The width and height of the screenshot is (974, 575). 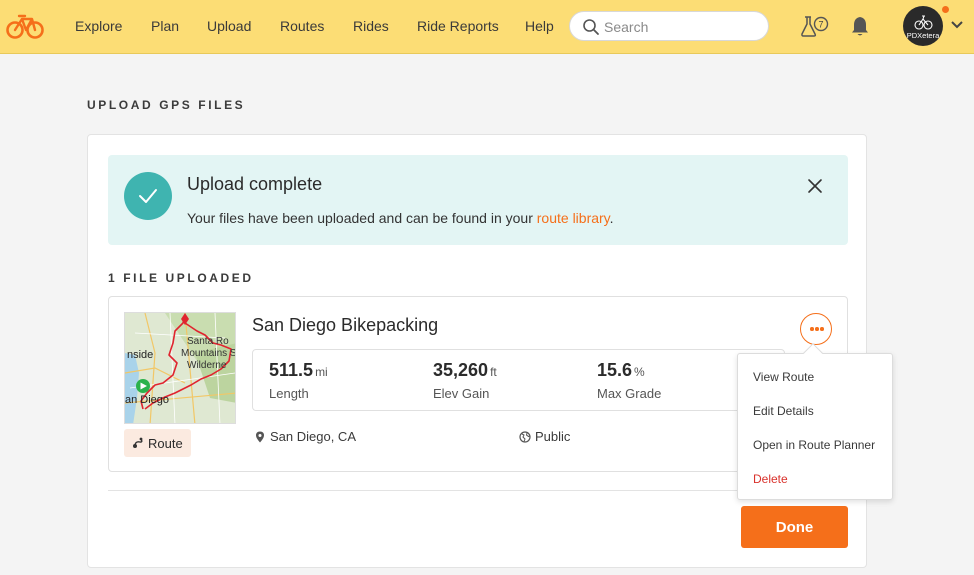 What do you see at coordinates (207, 365) in the screenshot?
I see `map-label: Wilderne` at bounding box center [207, 365].